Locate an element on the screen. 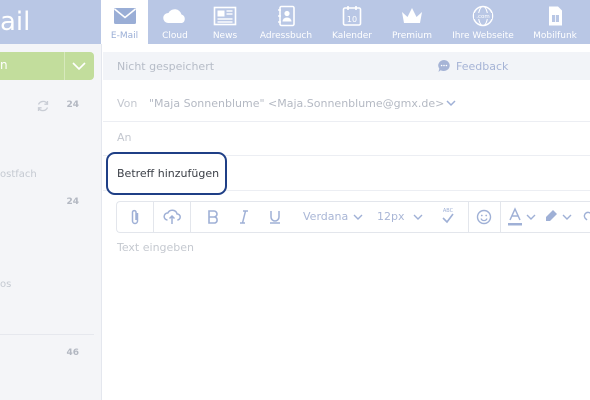 The height and width of the screenshot is (400, 590). nav-label: Adressbuch is located at coordinates (286, 36).